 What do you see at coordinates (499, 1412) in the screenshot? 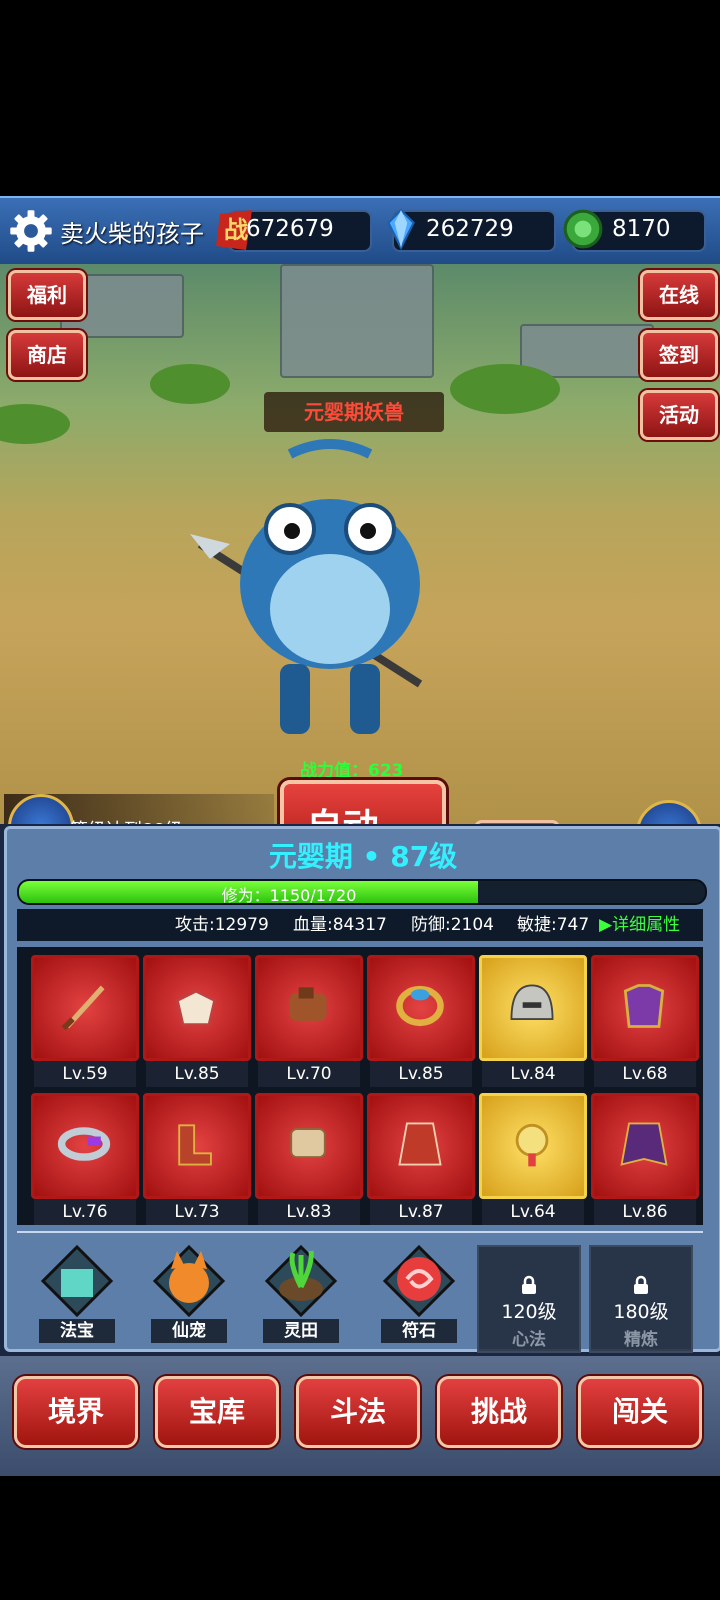
I see `nav-challenge: 挑战` at bounding box center [499, 1412].